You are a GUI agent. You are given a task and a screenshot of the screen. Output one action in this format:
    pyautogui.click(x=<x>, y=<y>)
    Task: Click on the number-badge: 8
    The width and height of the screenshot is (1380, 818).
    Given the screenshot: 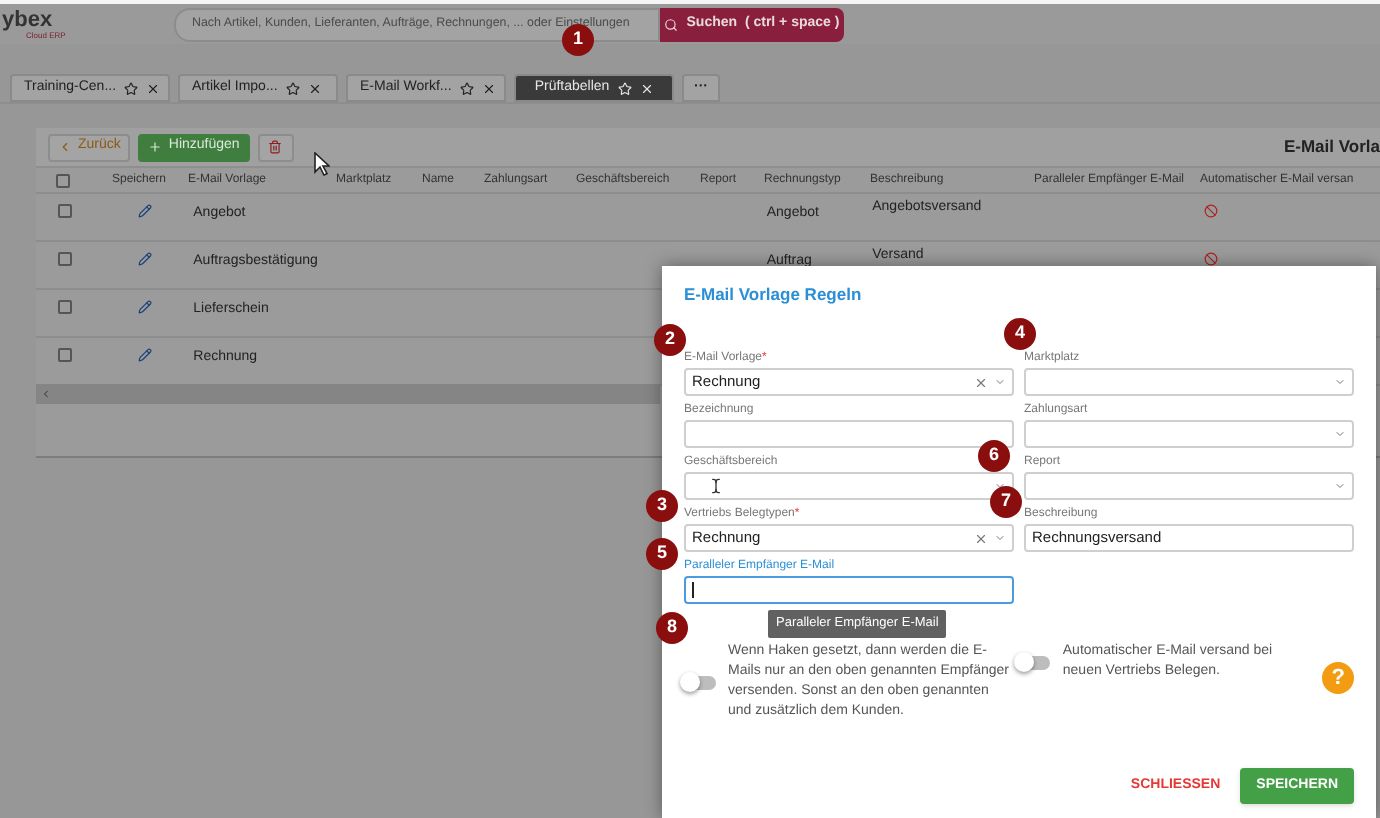 What is the action you would take?
    pyautogui.click(x=672, y=628)
    